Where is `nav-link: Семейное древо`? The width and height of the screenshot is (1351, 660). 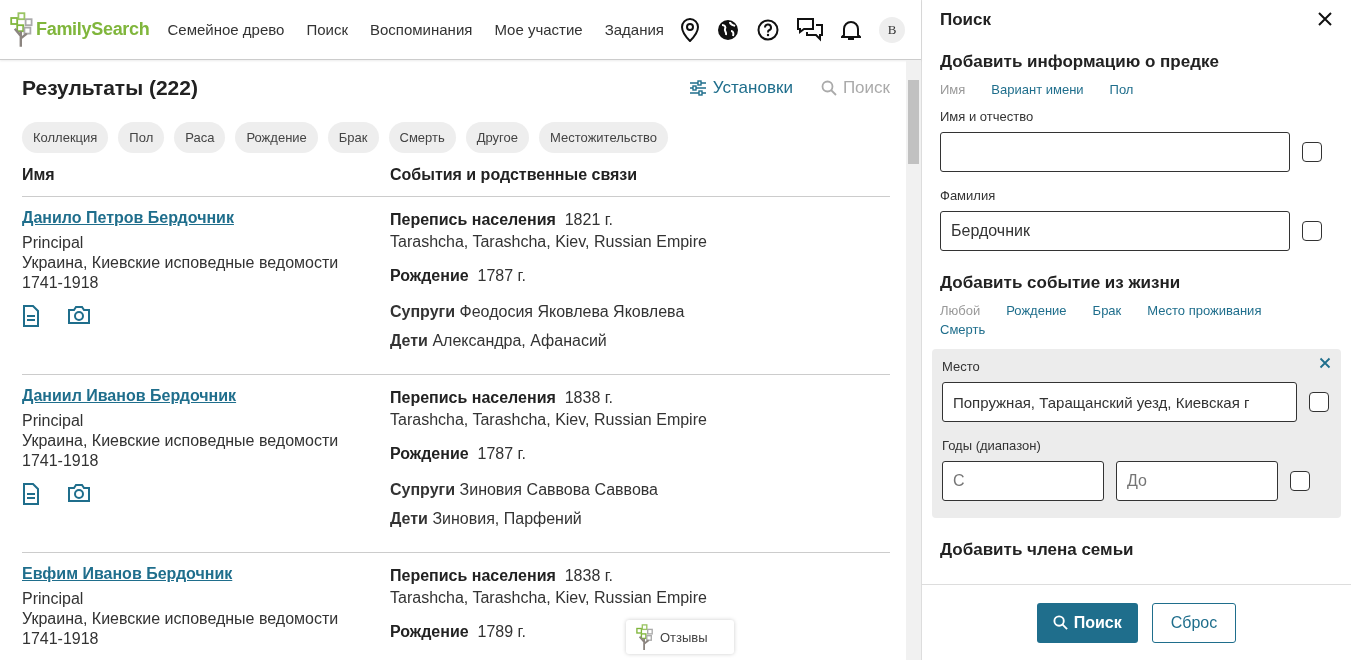
nav-link: Семейное древо is located at coordinates (226, 29).